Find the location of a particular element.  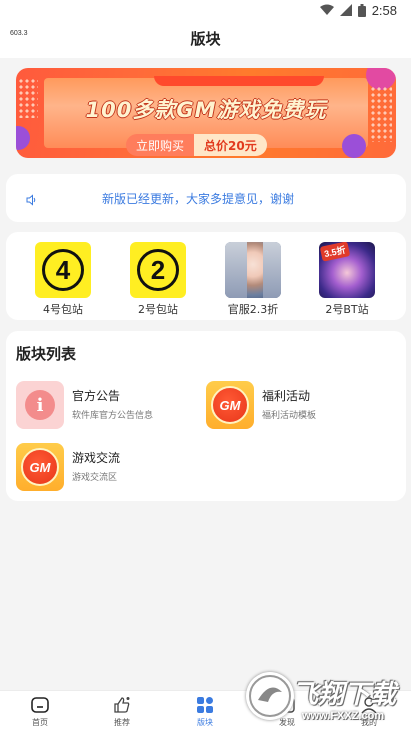

banner-buttons: 立即购买 总价20元 is located at coordinates (196, 145).